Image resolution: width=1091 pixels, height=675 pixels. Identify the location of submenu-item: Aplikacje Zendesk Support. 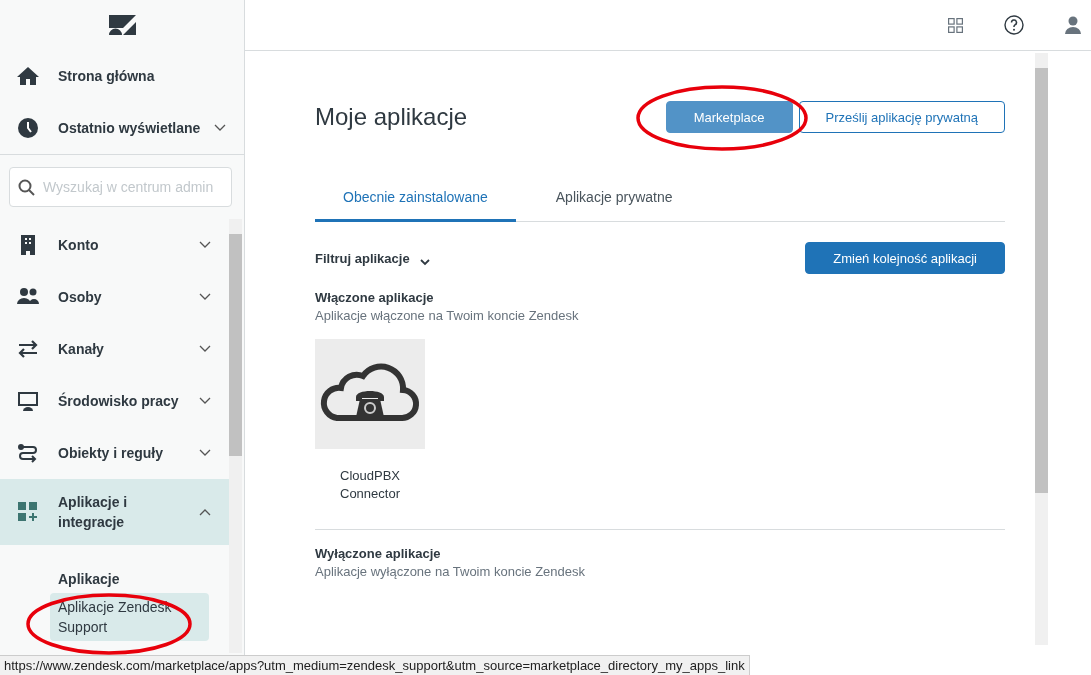
(129, 617).